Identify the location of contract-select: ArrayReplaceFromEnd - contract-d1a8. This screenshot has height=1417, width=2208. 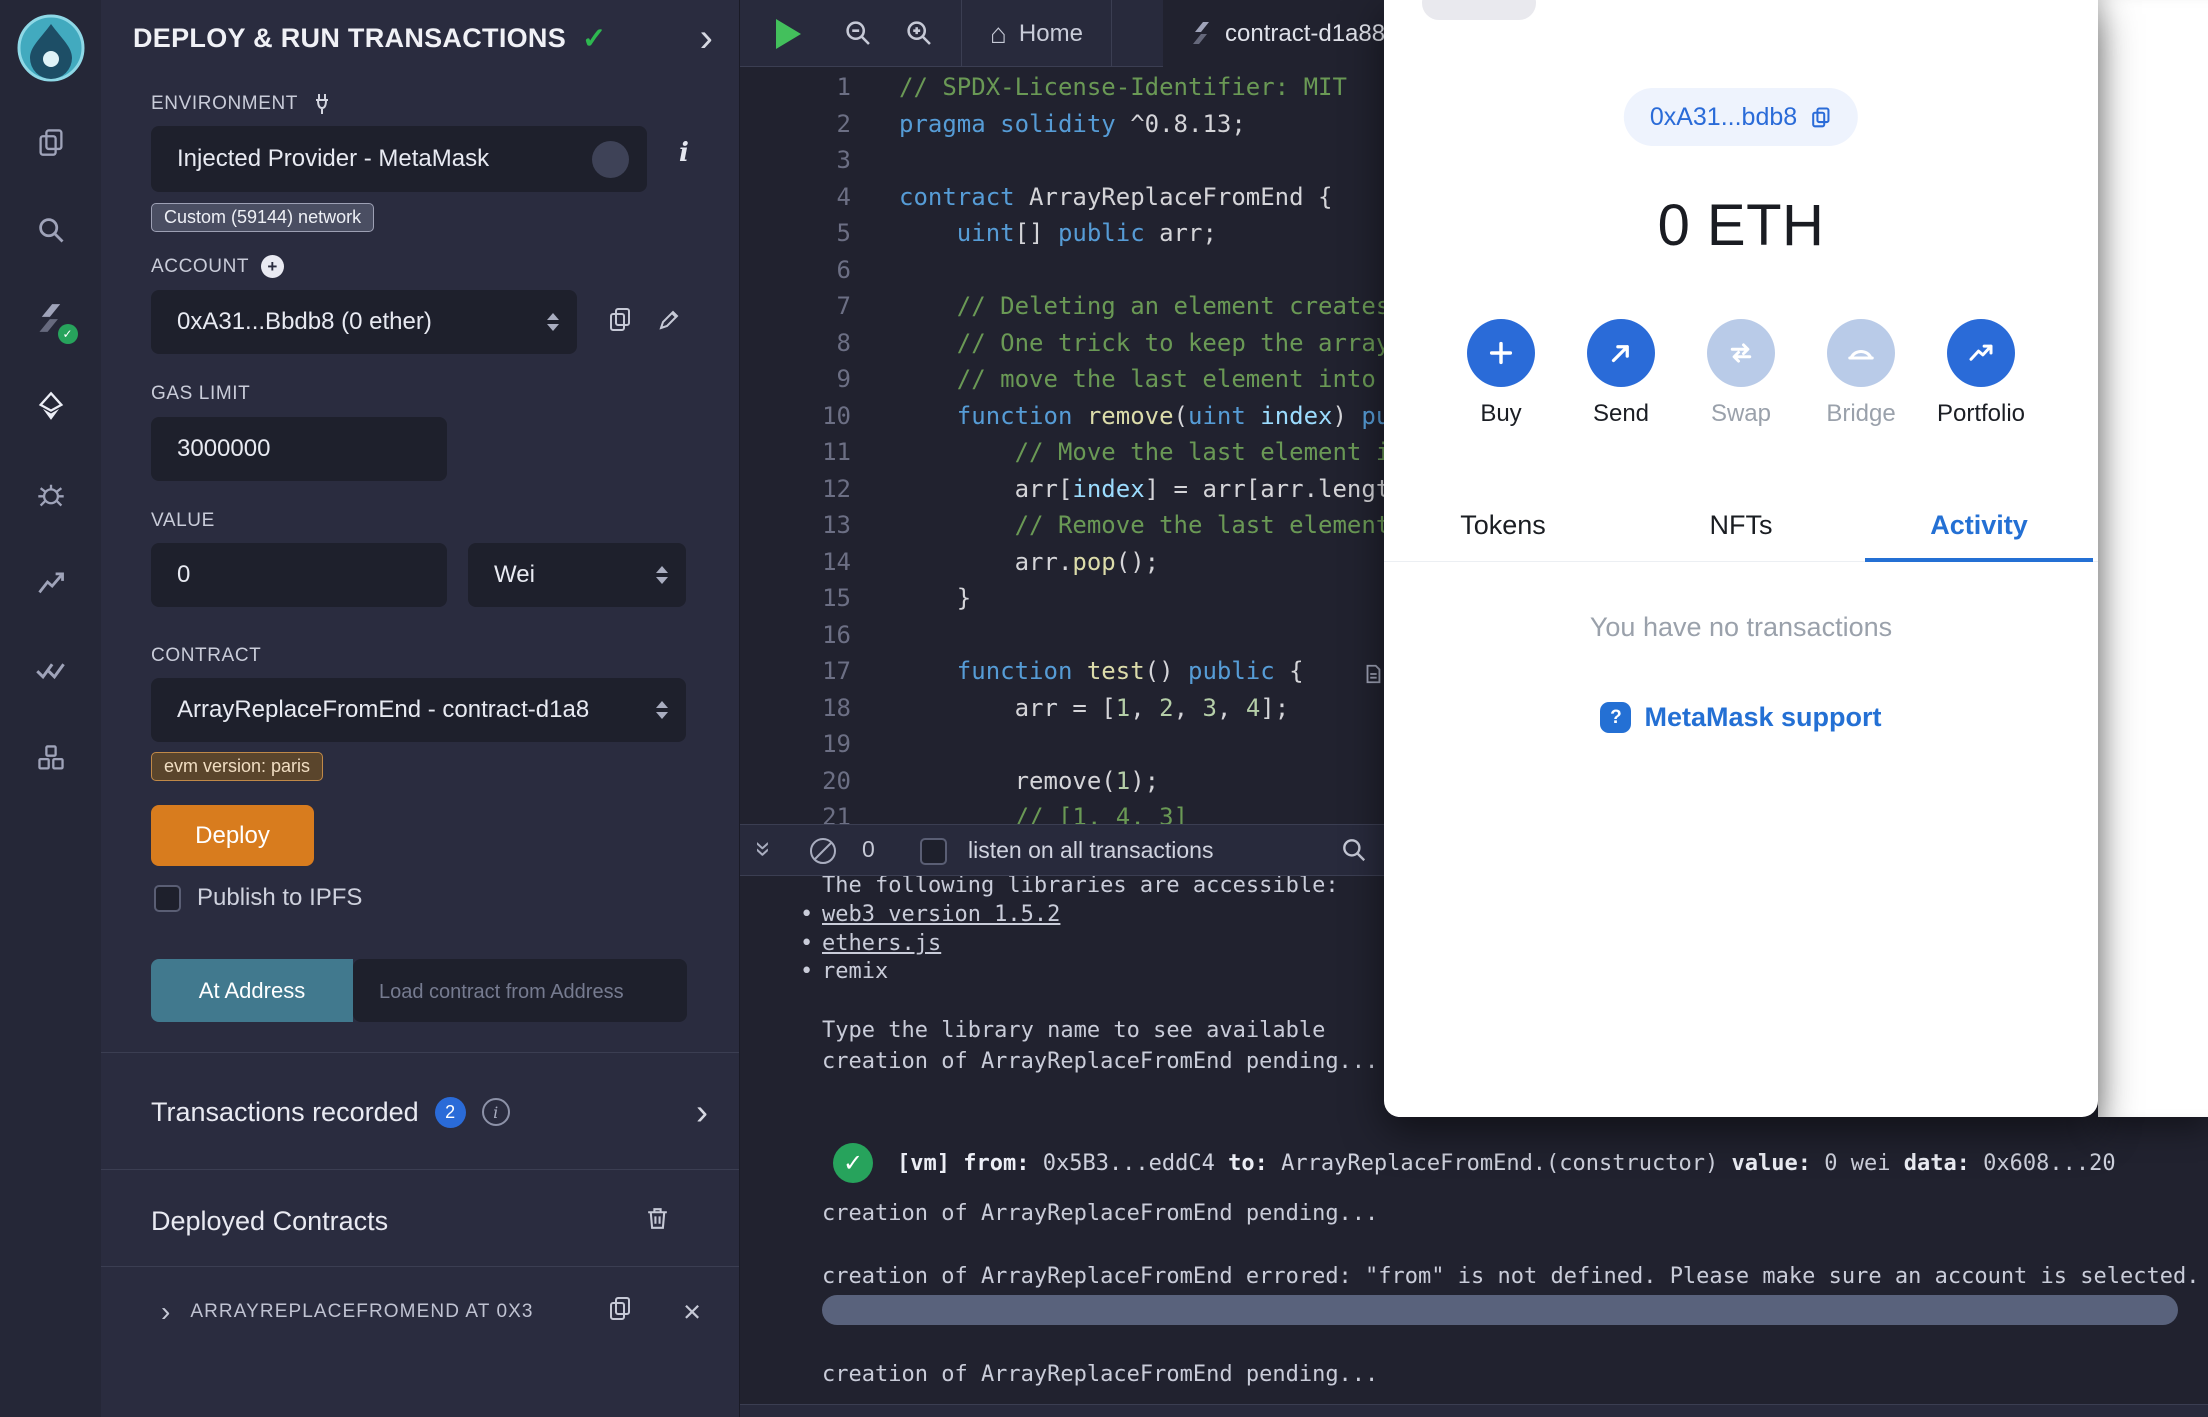
(418, 710).